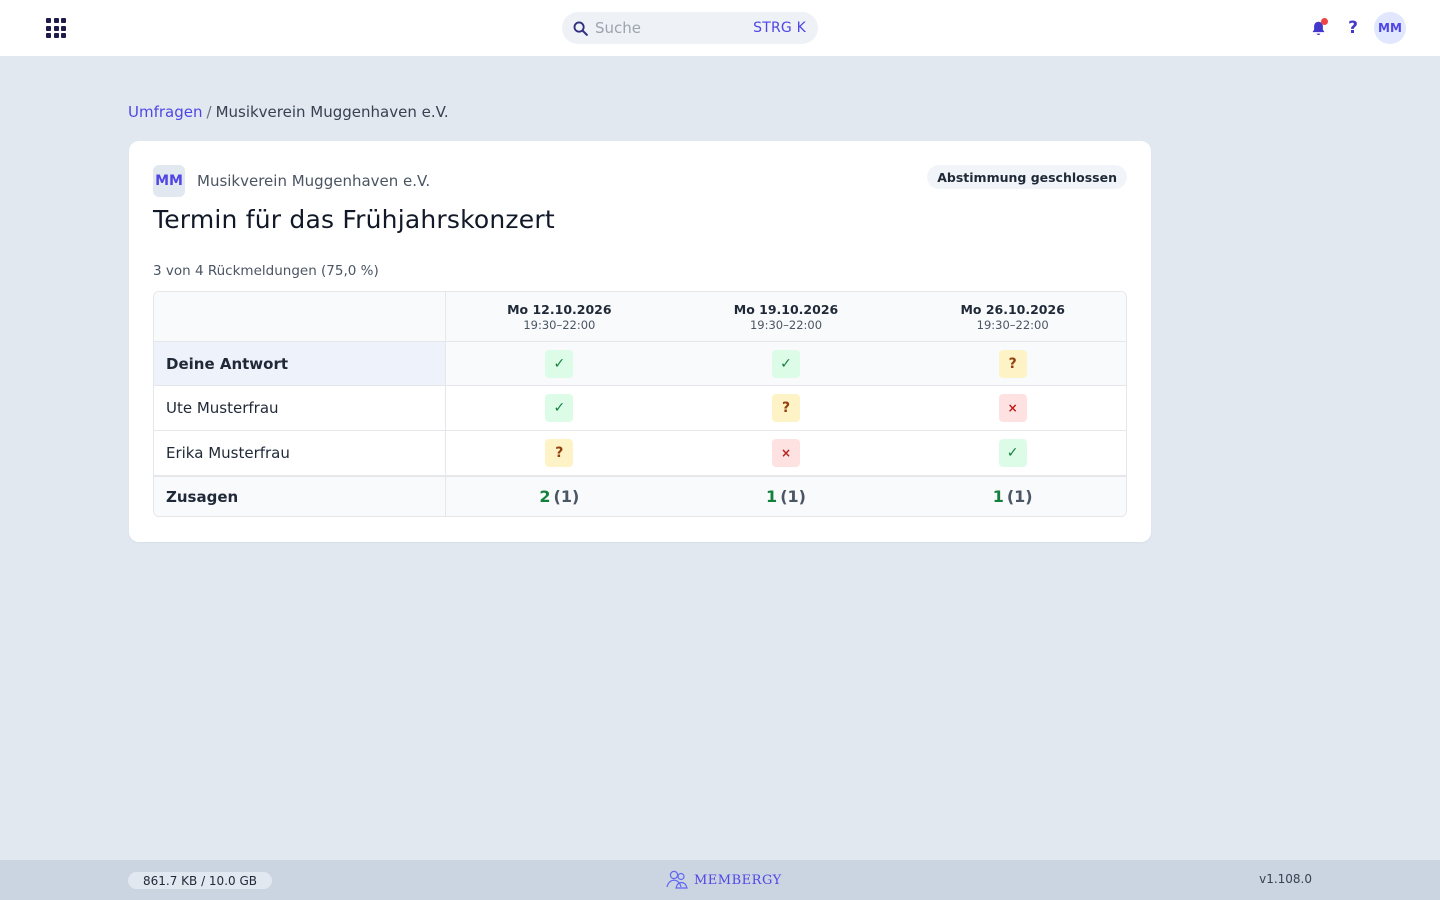 The image size is (1440, 900). I want to click on footer: 861.7 KB / 10.0 GB MEMBERGY v1.108.0, so click(720, 880).